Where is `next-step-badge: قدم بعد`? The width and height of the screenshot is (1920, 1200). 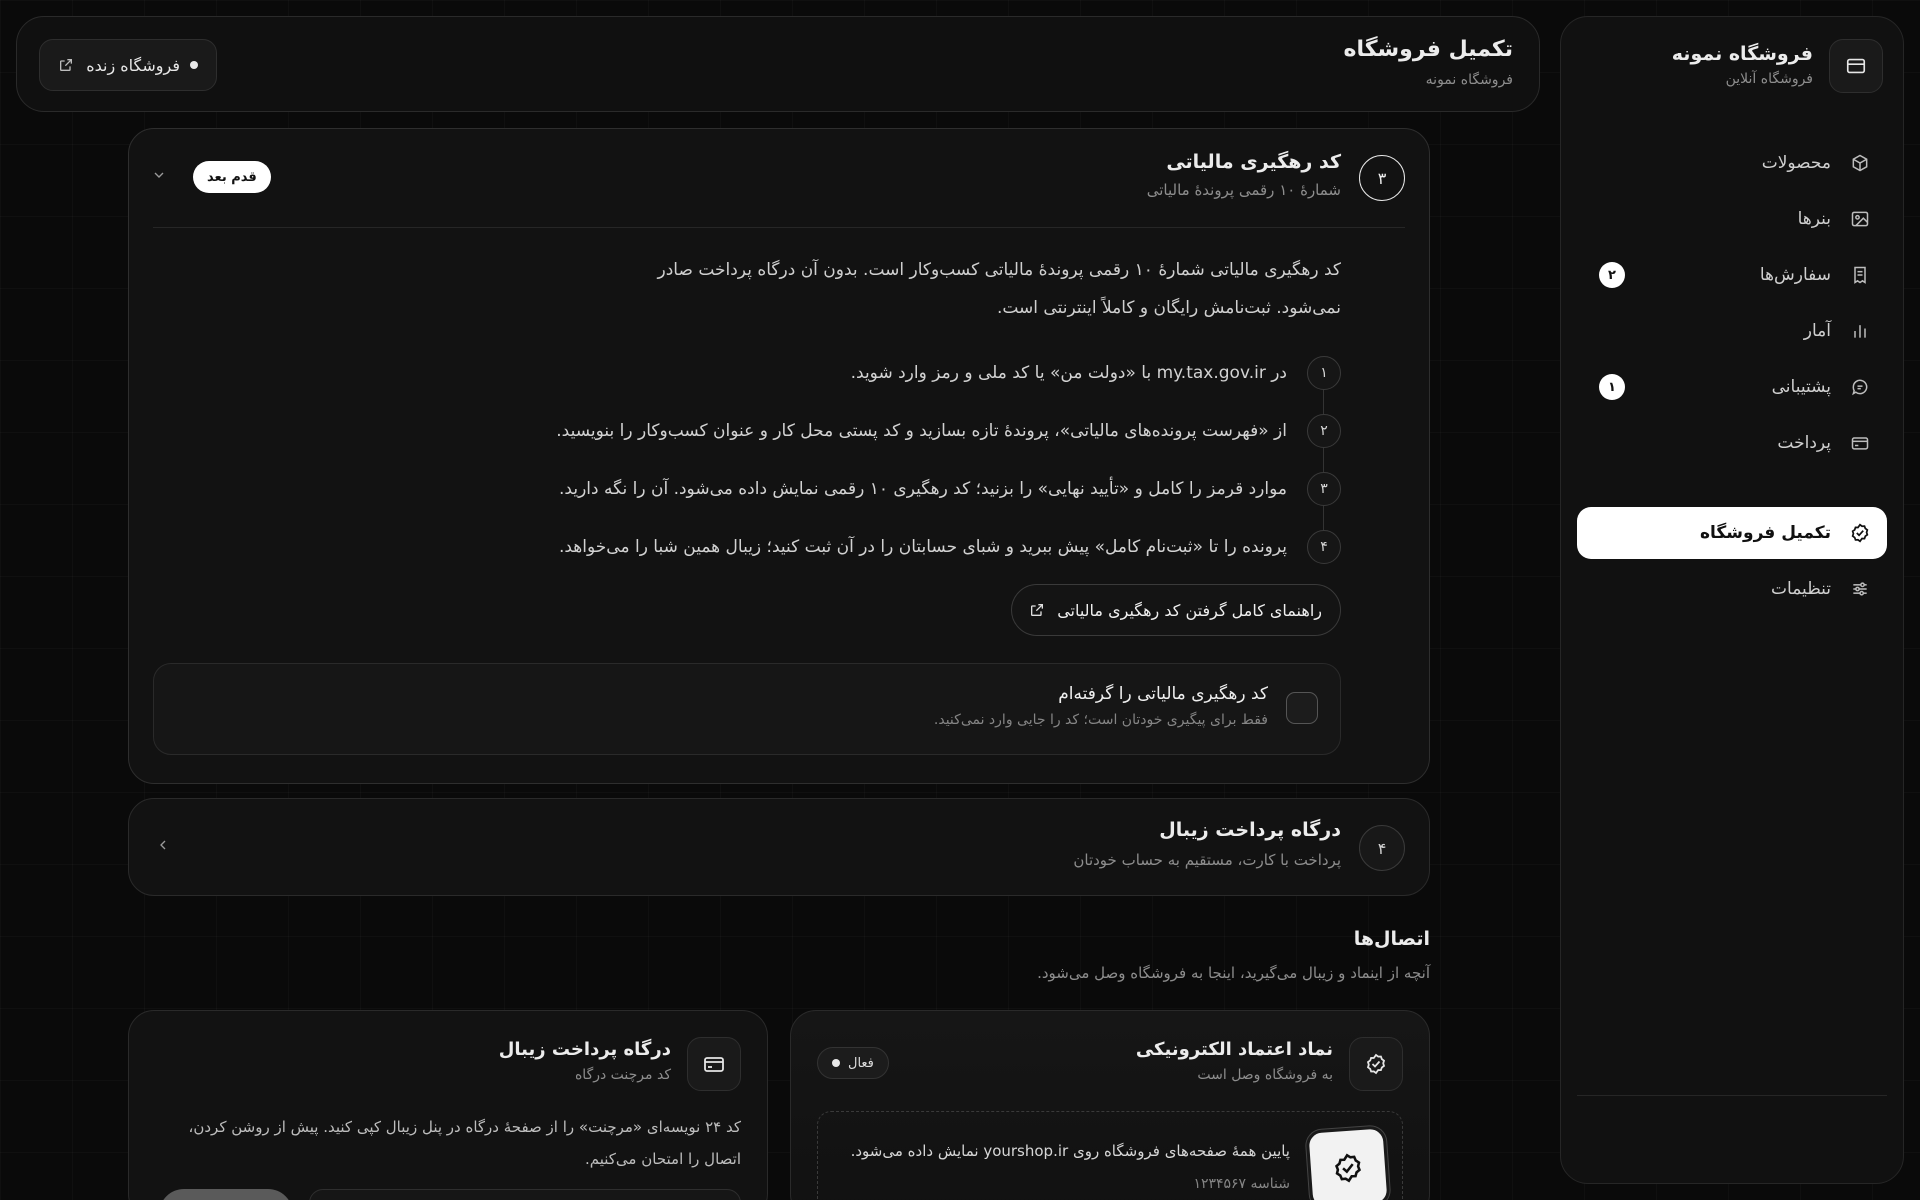
next-step-badge: قدم بعد is located at coordinates (232, 177).